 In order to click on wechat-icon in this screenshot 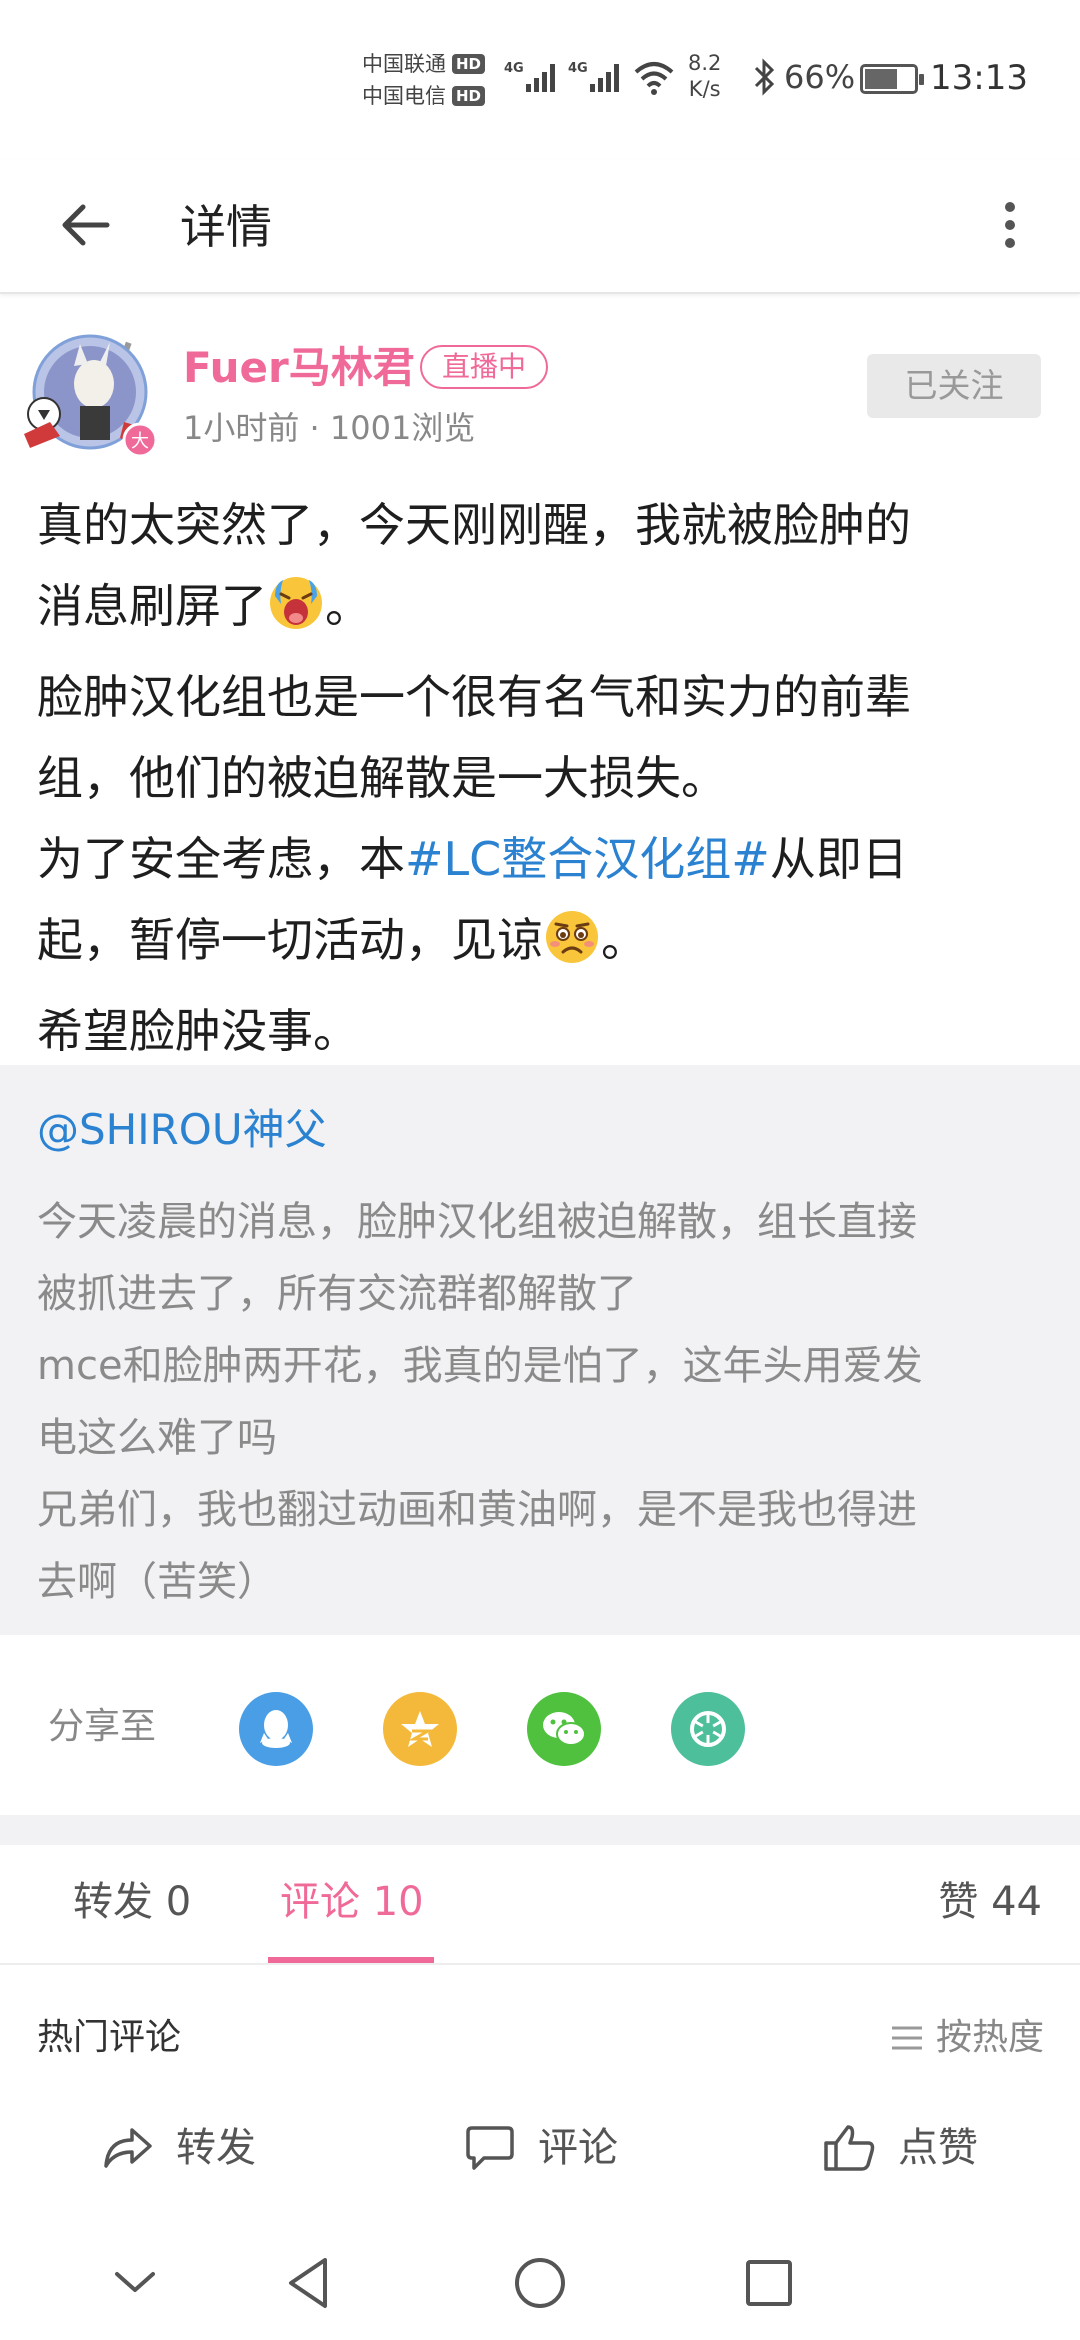, I will do `click(564, 1729)`.